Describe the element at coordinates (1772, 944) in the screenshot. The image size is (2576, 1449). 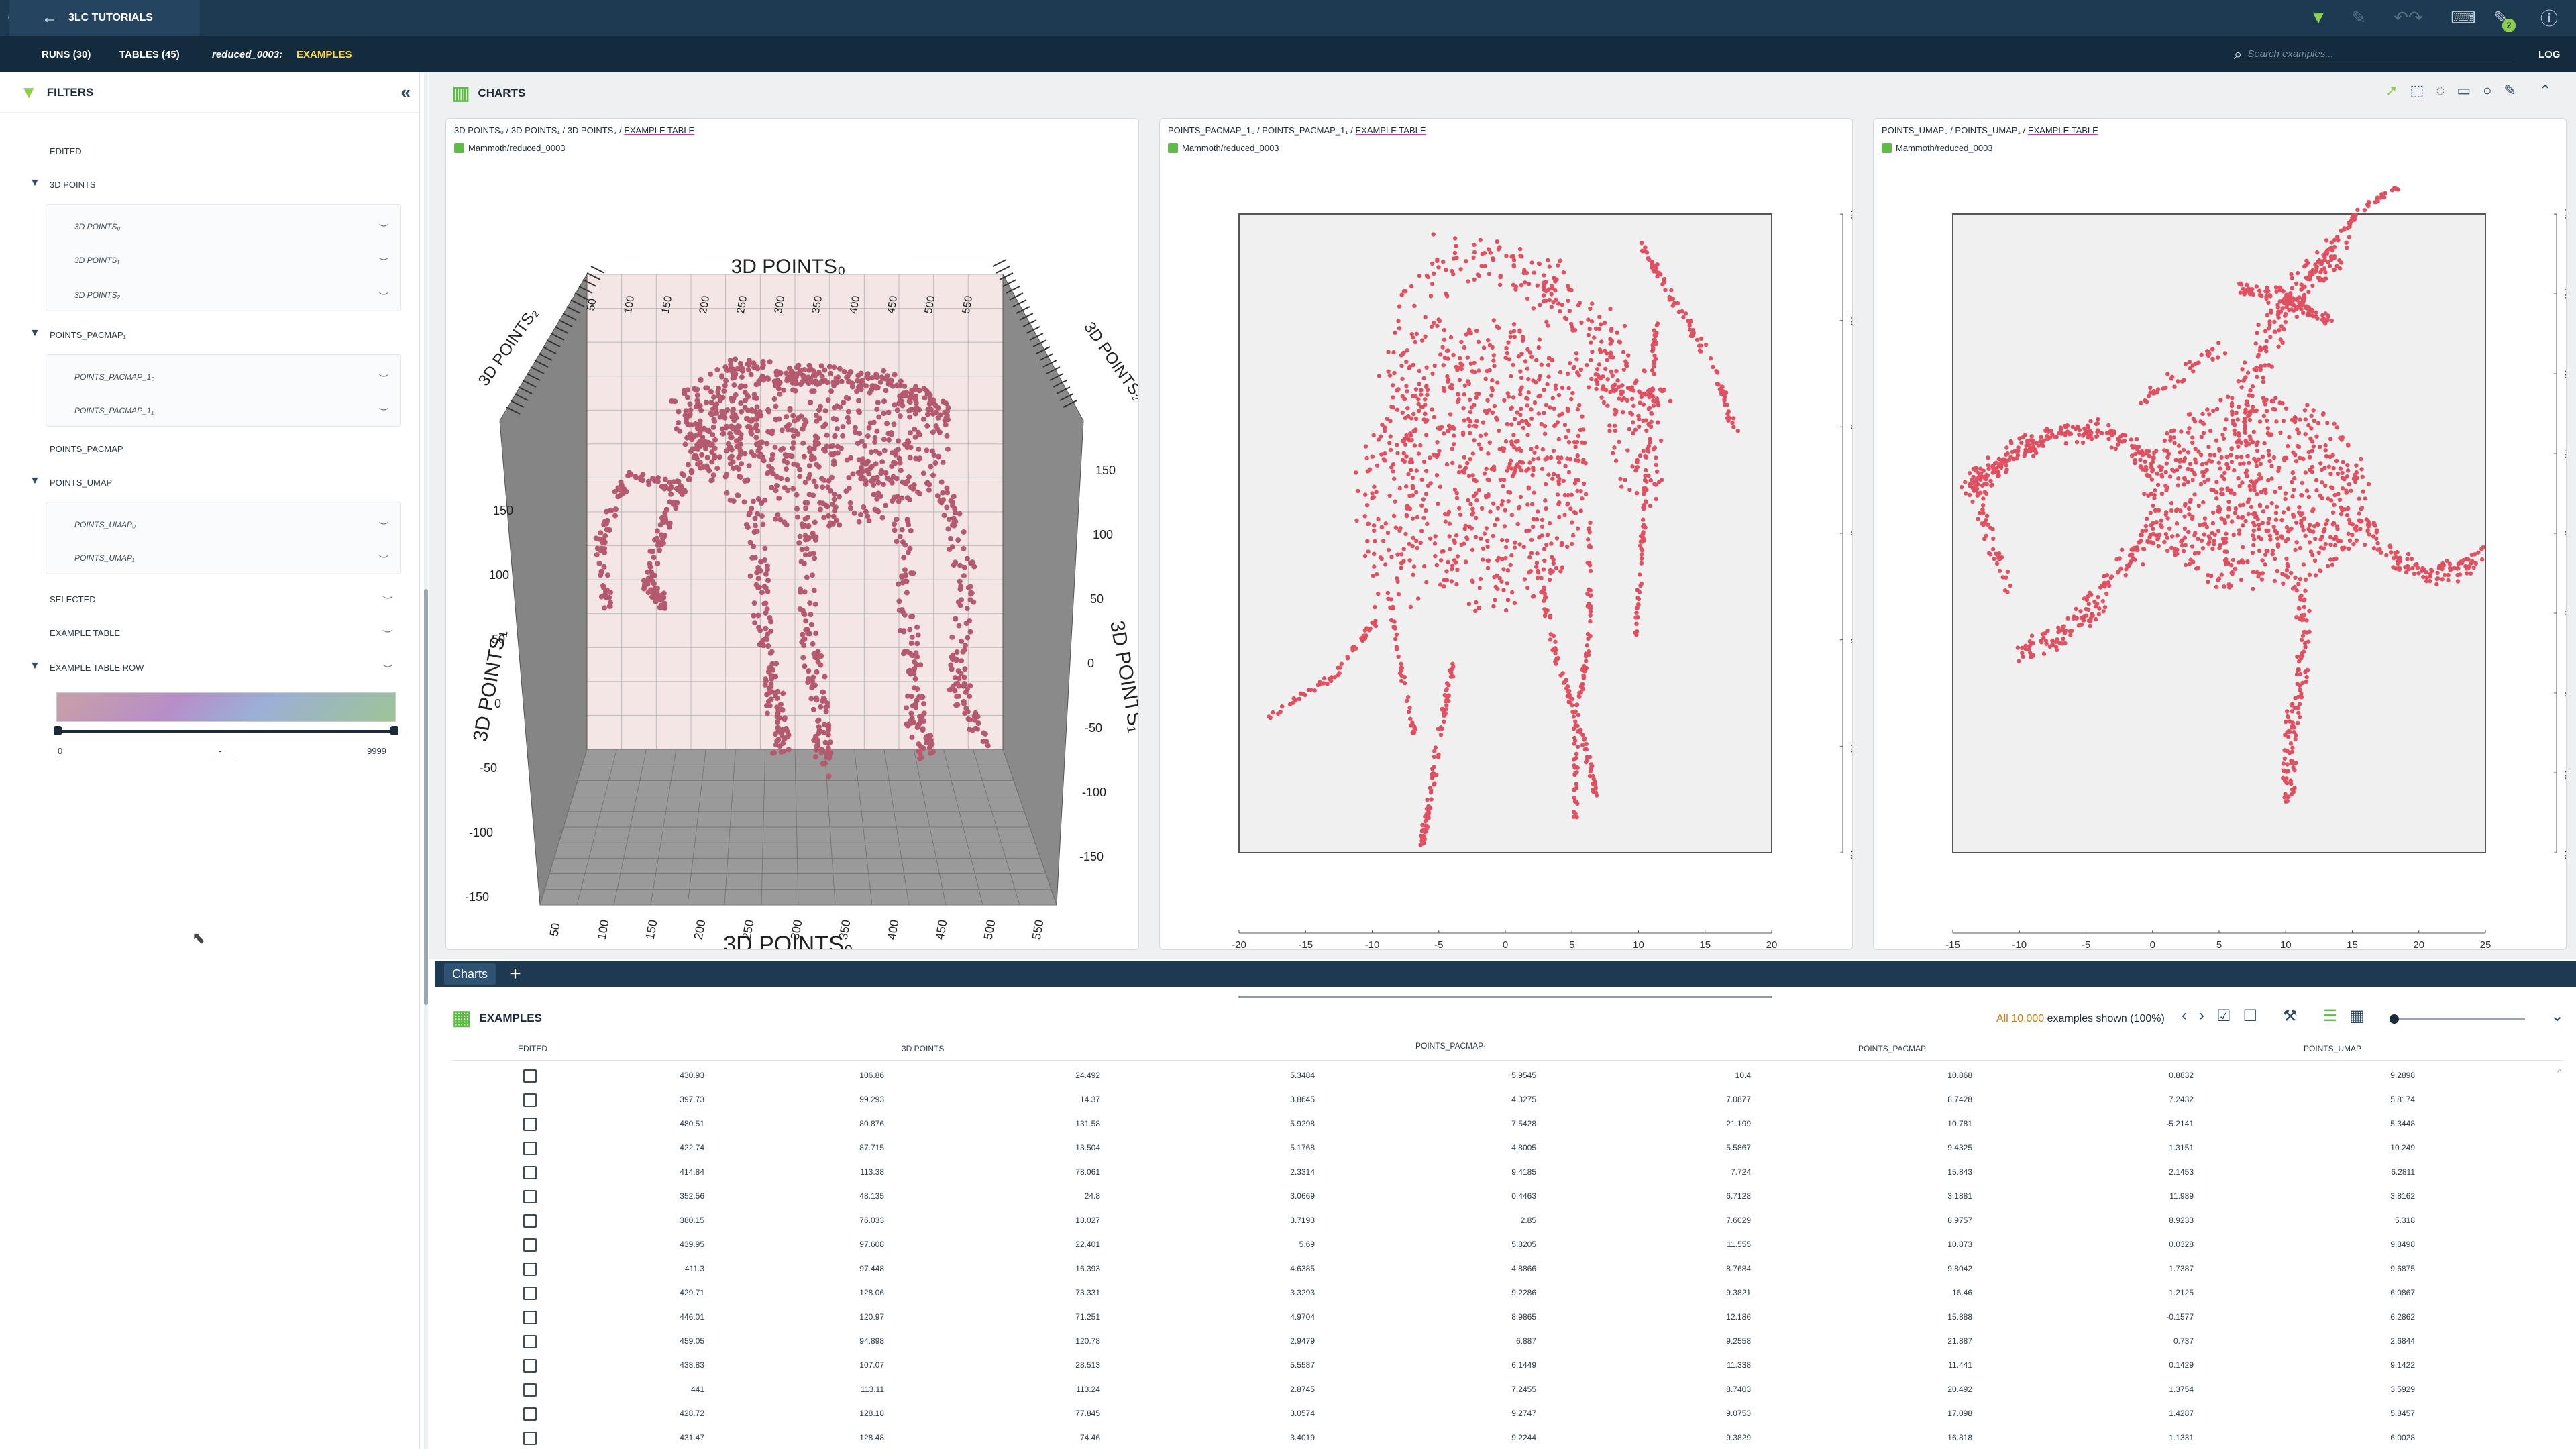
I see `x-tick-label: 20` at that location.